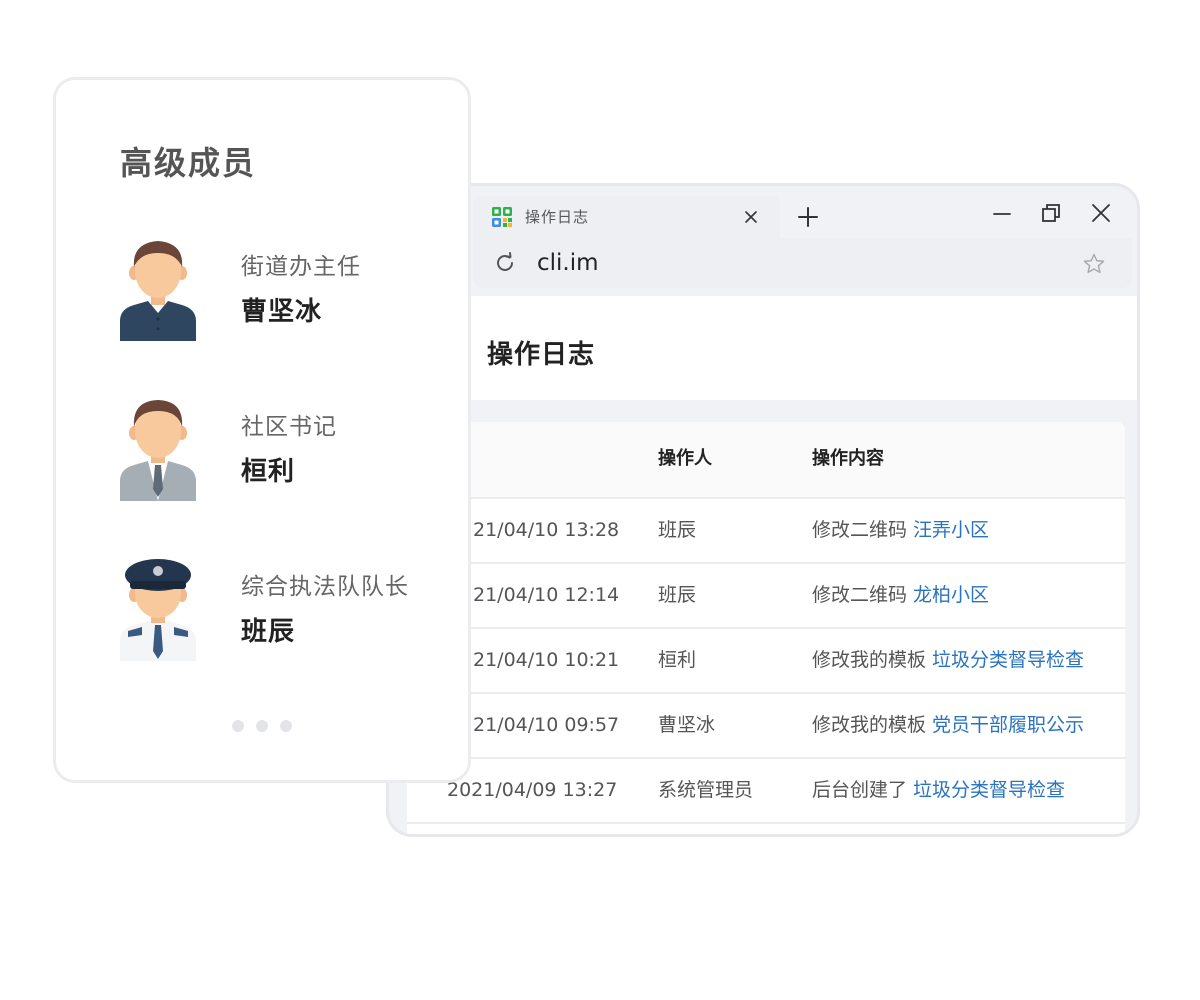 Image resolution: width=1200 pixels, height=1000 pixels. I want to click on cell-time: 21/04/10 13:28, so click(546, 530).